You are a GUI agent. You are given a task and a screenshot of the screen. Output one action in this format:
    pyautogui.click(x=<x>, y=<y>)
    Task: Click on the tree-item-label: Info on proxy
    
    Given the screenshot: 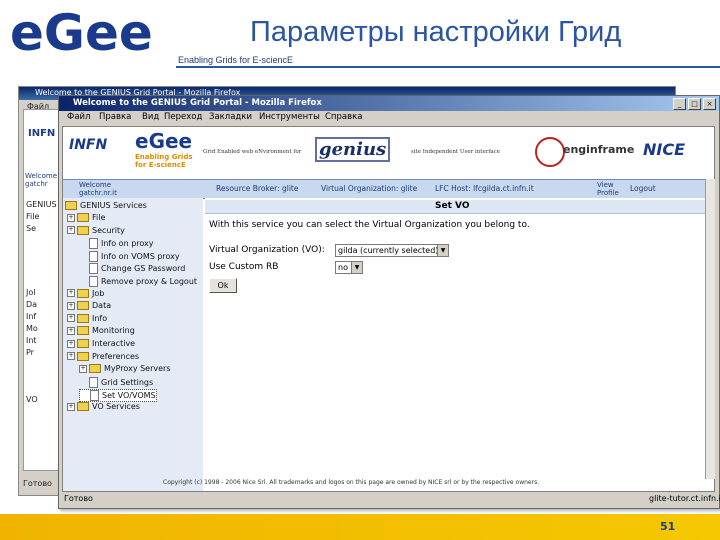 What is the action you would take?
    pyautogui.click(x=127, y=244)
    